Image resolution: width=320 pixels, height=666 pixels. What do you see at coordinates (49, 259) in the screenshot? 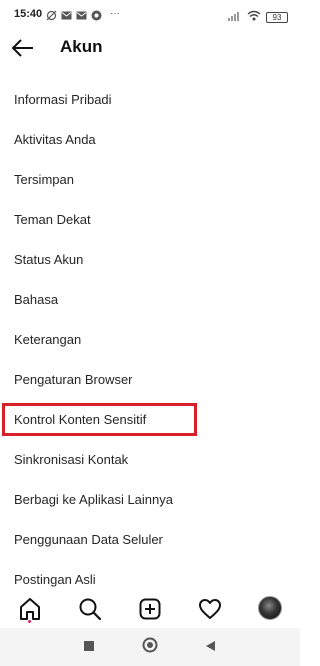
I see `menu-item-label: Status Akun` at bounding box center [49, 259].